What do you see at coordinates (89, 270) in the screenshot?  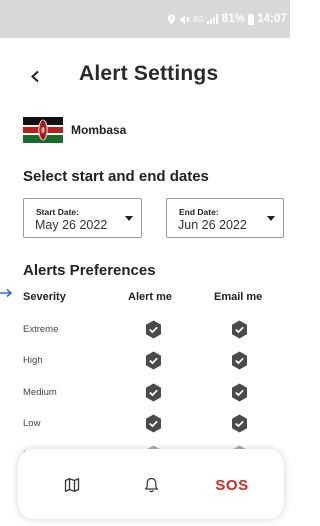 I see `preferences-section-title: Alerts Preferences` at bounding box center [89, 270].